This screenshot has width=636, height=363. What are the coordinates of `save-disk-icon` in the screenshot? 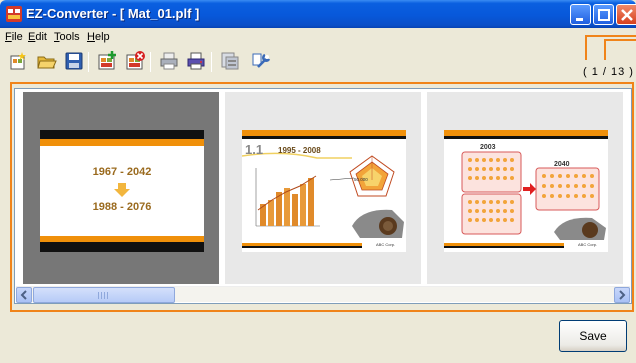 It's located at (74, 61).